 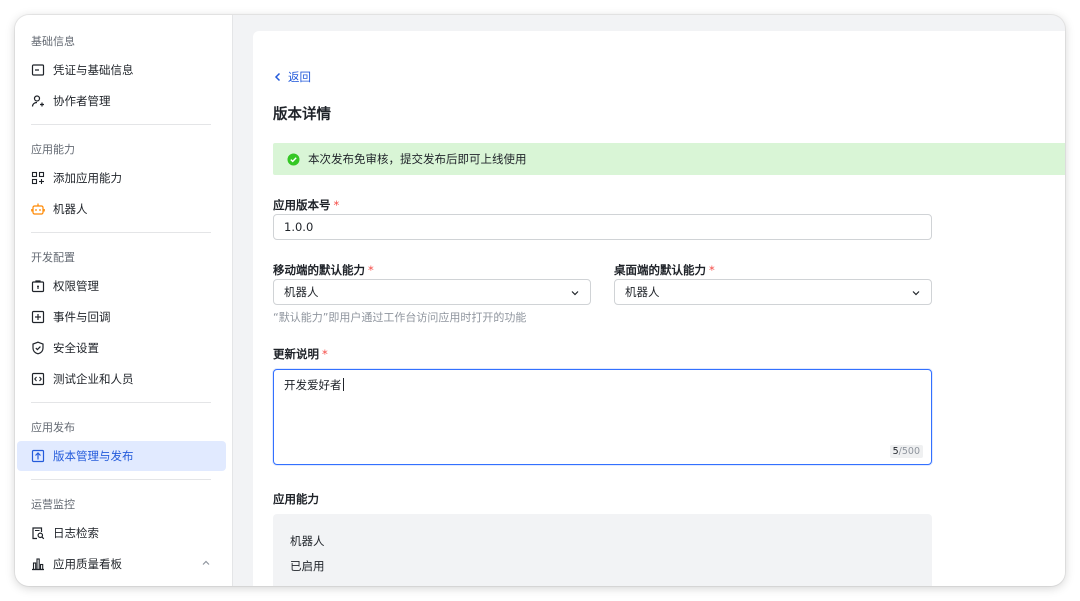 What do you see at coordinates (82, 101) in the screenshot?
I see `sidebar-item-label: 协作者管理` at bounding box center [82, 101].